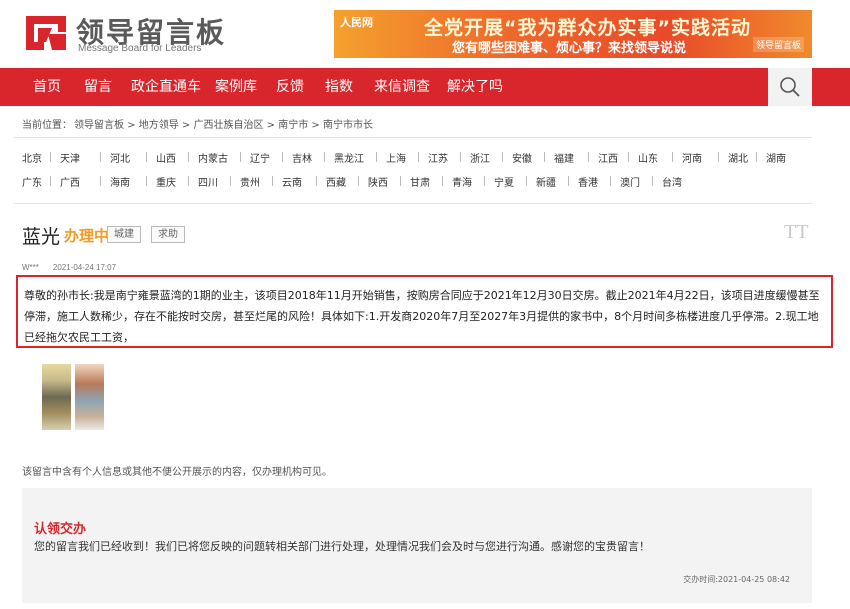 The width and height of the screenshot is (850, 609). What do you see at coordinates (648, 157) in the screenshot?
I see `region-link: 山东` at bounding box center [648, 157].